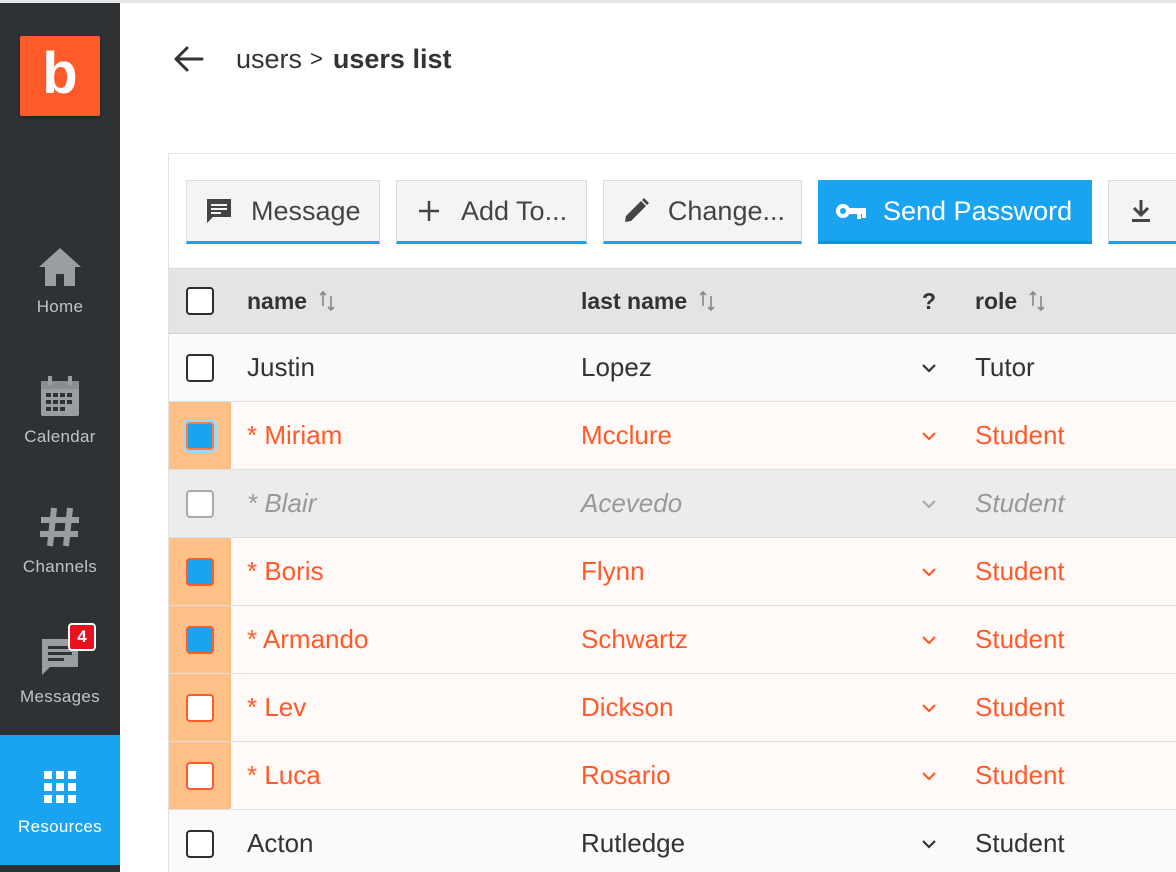  I want to click on sidebar-item-channels: Channels, so click(60, 540).